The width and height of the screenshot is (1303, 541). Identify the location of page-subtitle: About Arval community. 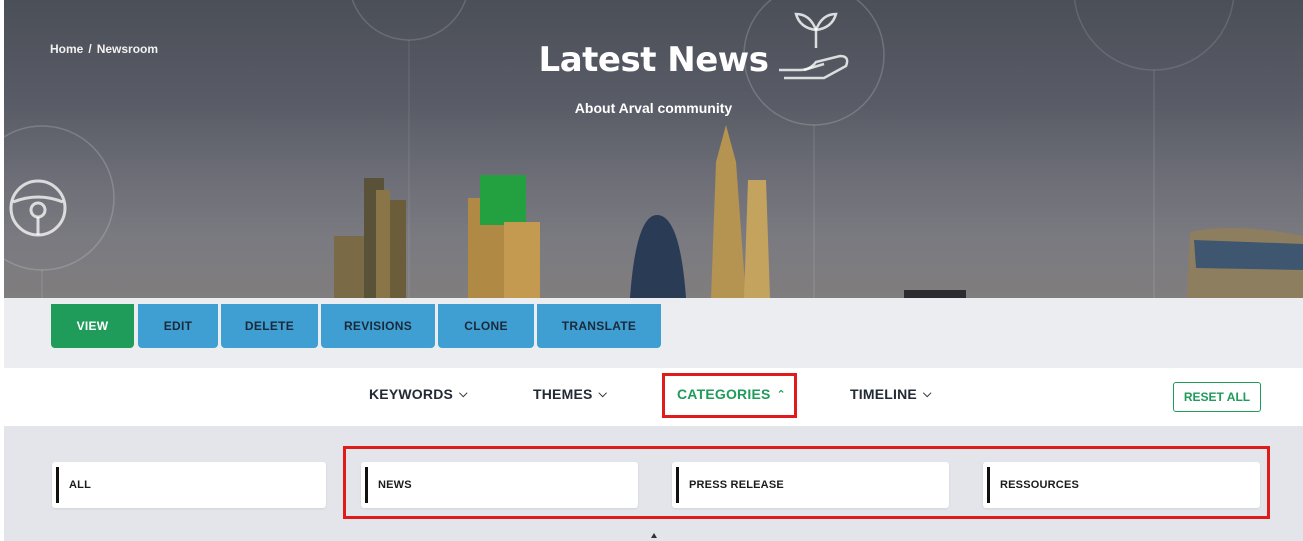
(653, 108).